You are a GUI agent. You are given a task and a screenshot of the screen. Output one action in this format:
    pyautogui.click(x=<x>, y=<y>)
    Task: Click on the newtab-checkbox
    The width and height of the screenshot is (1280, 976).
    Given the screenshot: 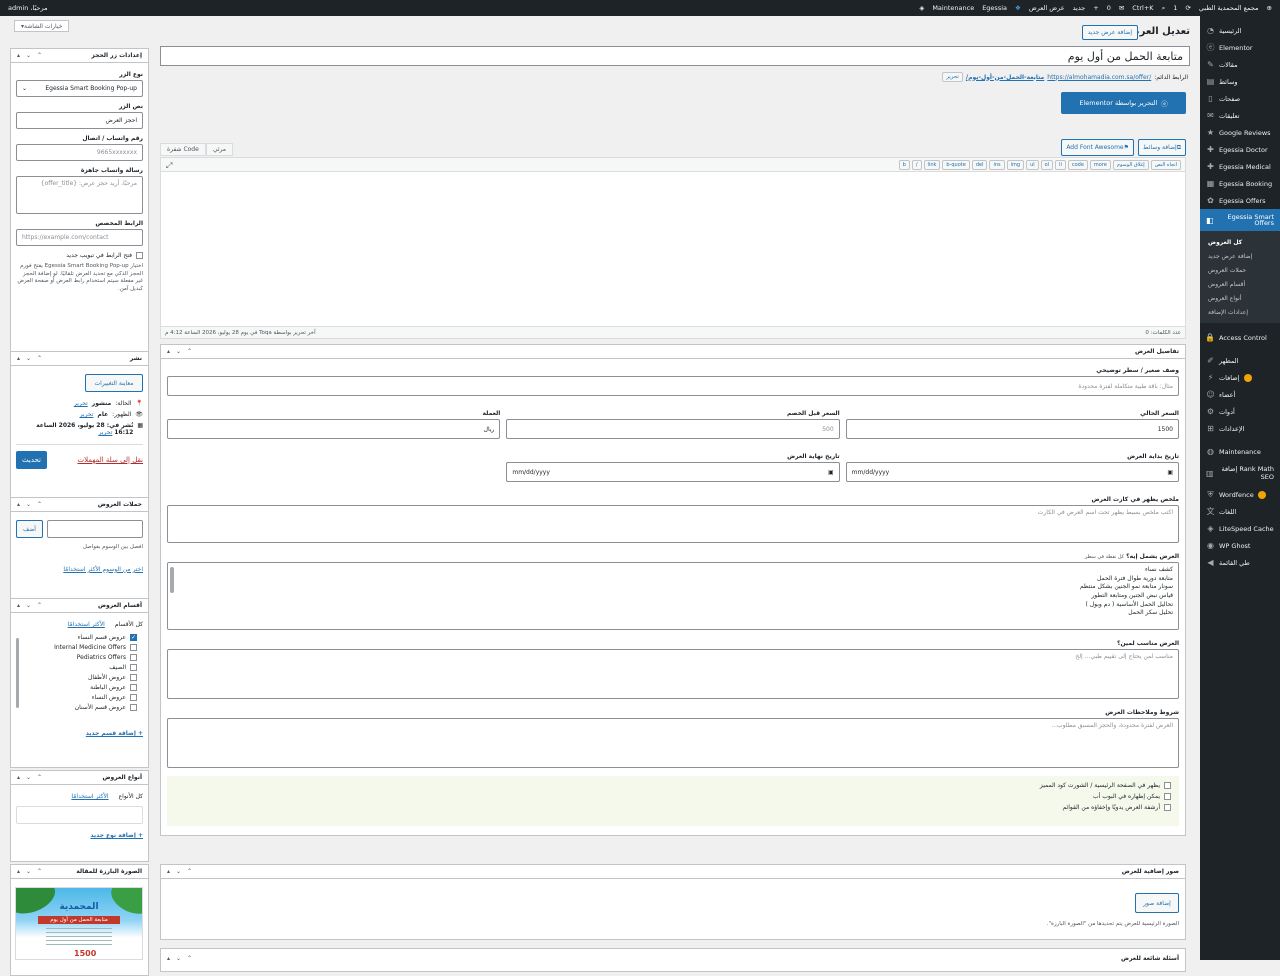 What is the action you would take?
    pyautogui.click(x=139, y=255)
    